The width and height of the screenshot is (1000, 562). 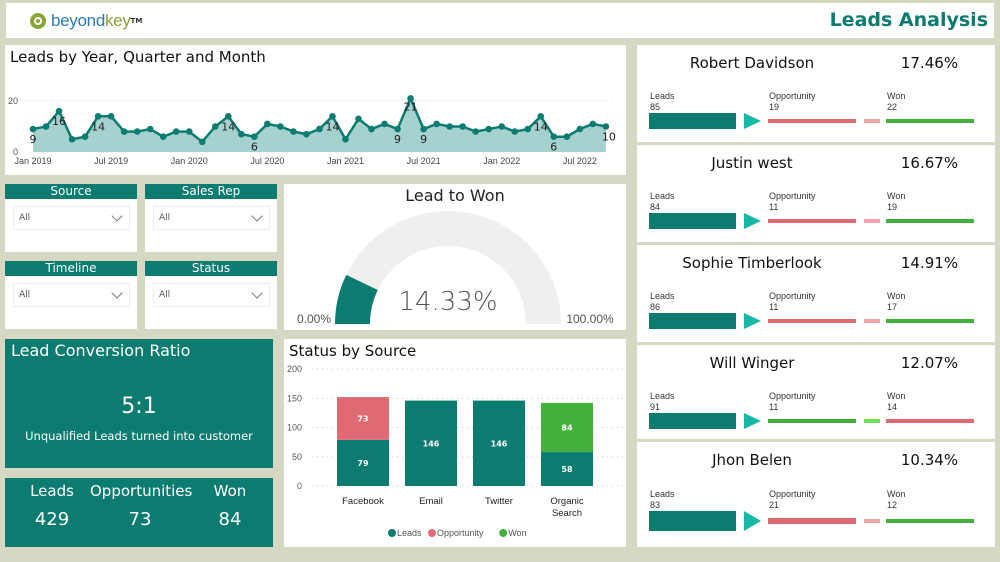 I want to click on rep-leads-stage: Leads 85, so click(x=662, y=102).